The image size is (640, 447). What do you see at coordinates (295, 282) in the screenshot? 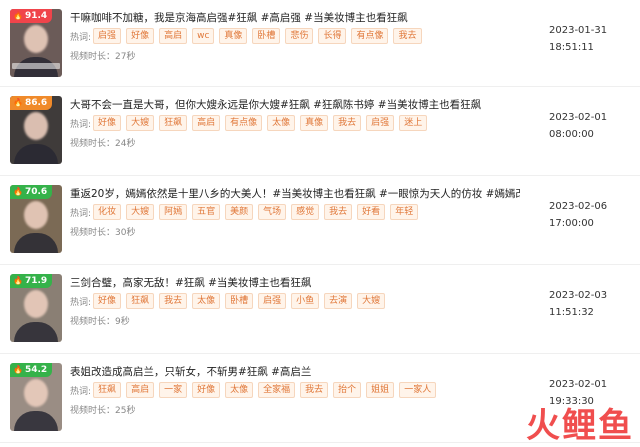
I see `video-title: 三剑合璧，高家无敌！#狂飙 #当美妆博主也看狂飙` at bounding box center [295, 282].